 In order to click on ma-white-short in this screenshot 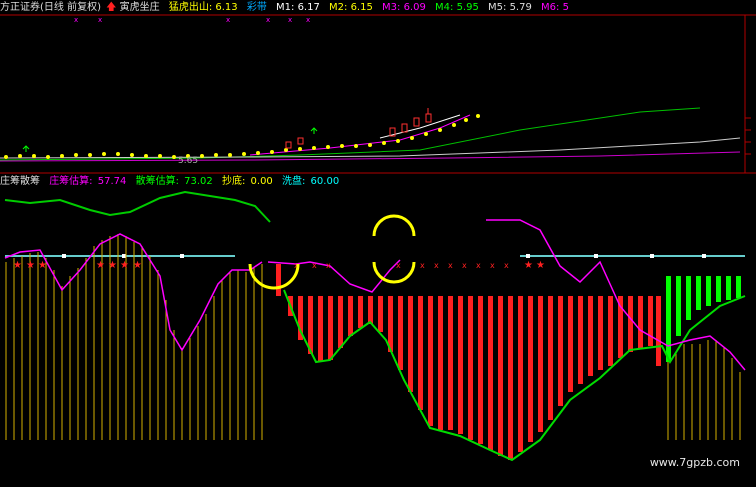, I will do `click(420, 126)`.